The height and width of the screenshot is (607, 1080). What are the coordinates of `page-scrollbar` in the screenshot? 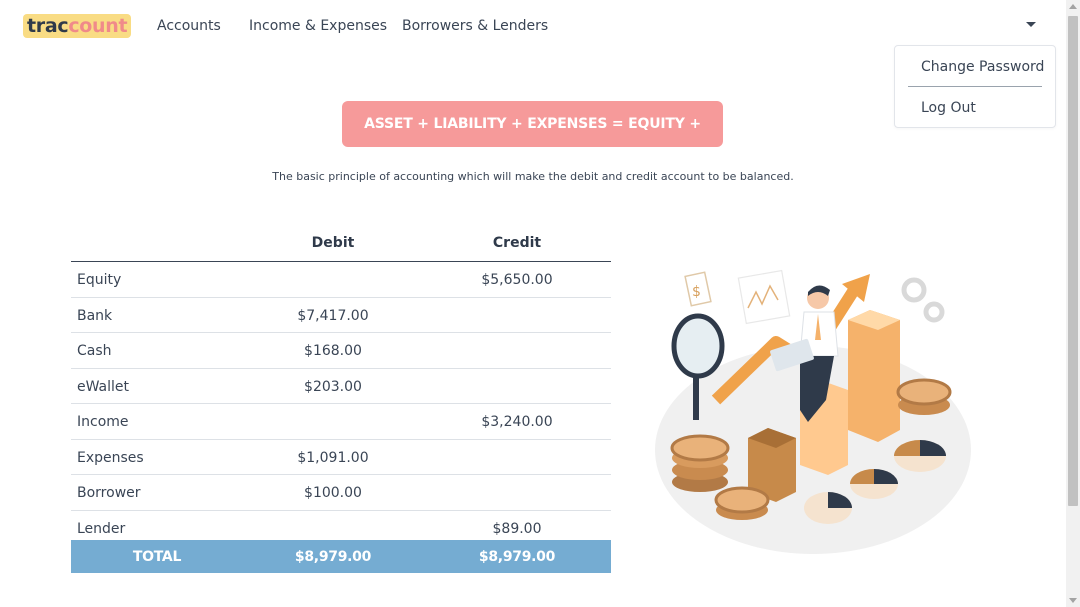 It's located at (1073, 303).